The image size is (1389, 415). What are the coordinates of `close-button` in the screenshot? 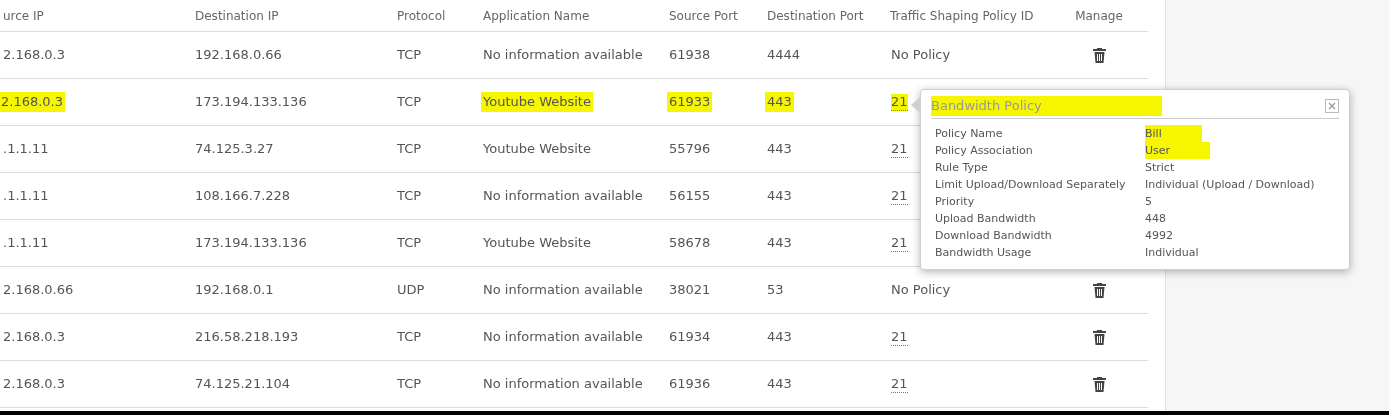 It's located at (1332, 105).